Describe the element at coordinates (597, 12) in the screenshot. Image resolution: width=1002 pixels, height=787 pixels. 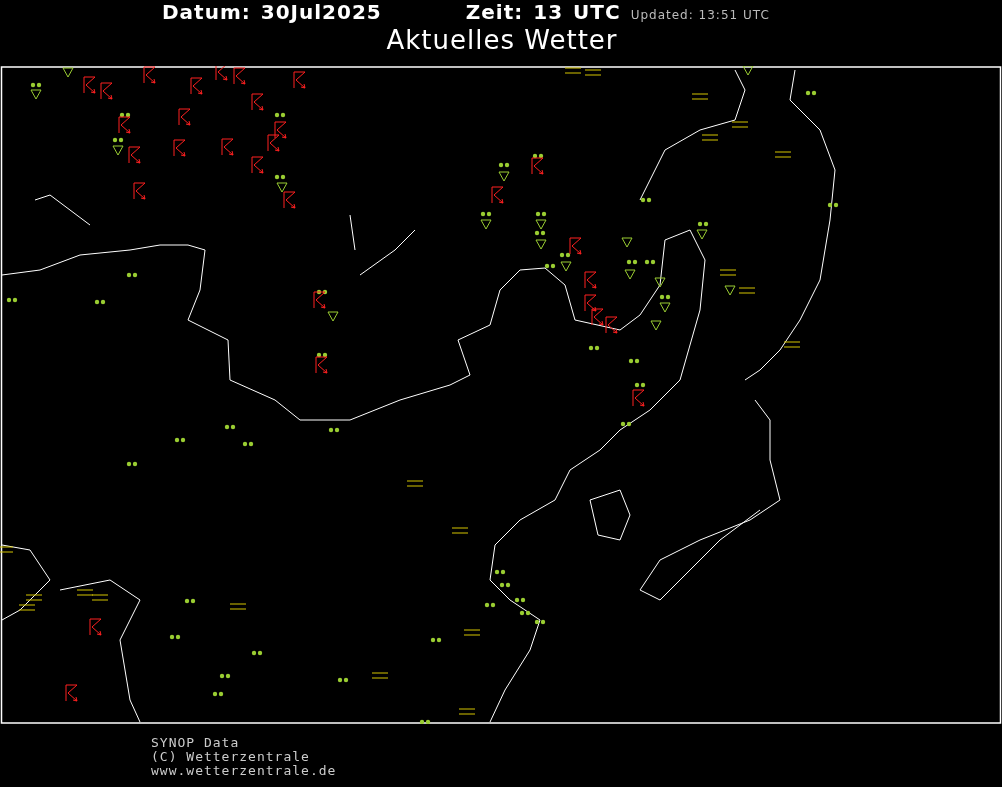
I see `time-unit: UTC` at that location.